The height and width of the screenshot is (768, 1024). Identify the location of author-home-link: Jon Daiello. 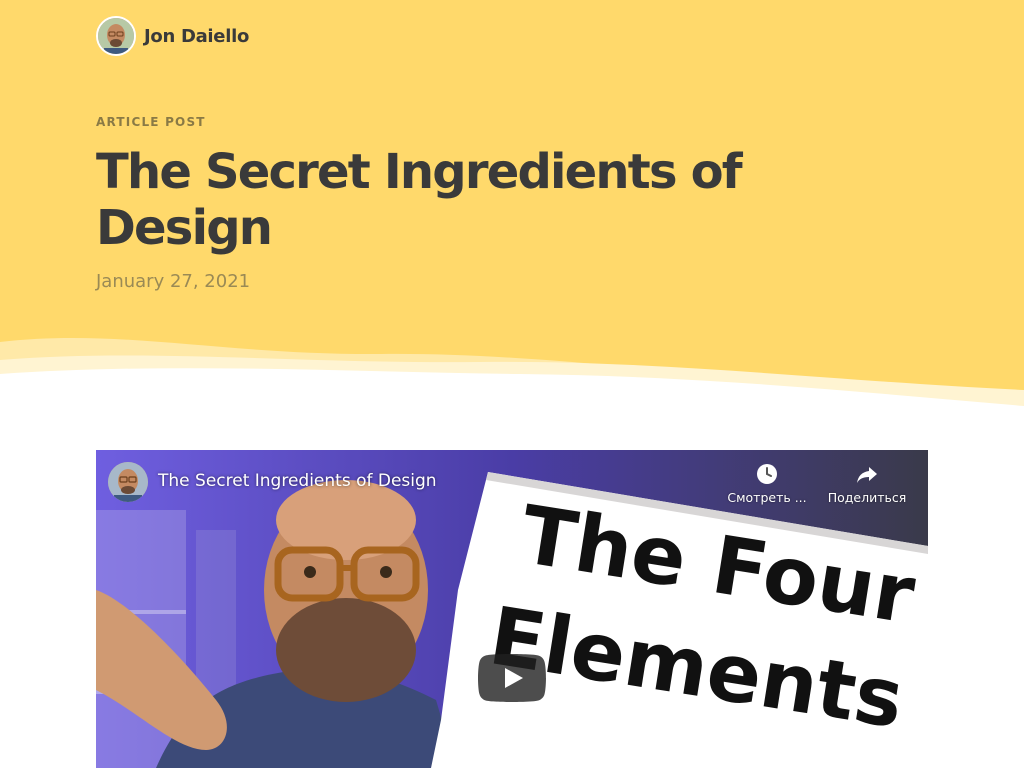
(172, 36).